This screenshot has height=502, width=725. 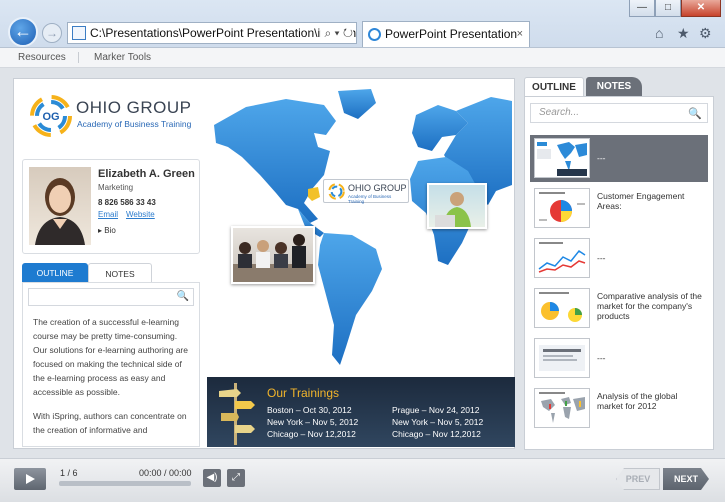 What do you see at coordinates (638, 479) in the screenshot?
I see `prev-button: PREV` at bounding box center [638, 479].